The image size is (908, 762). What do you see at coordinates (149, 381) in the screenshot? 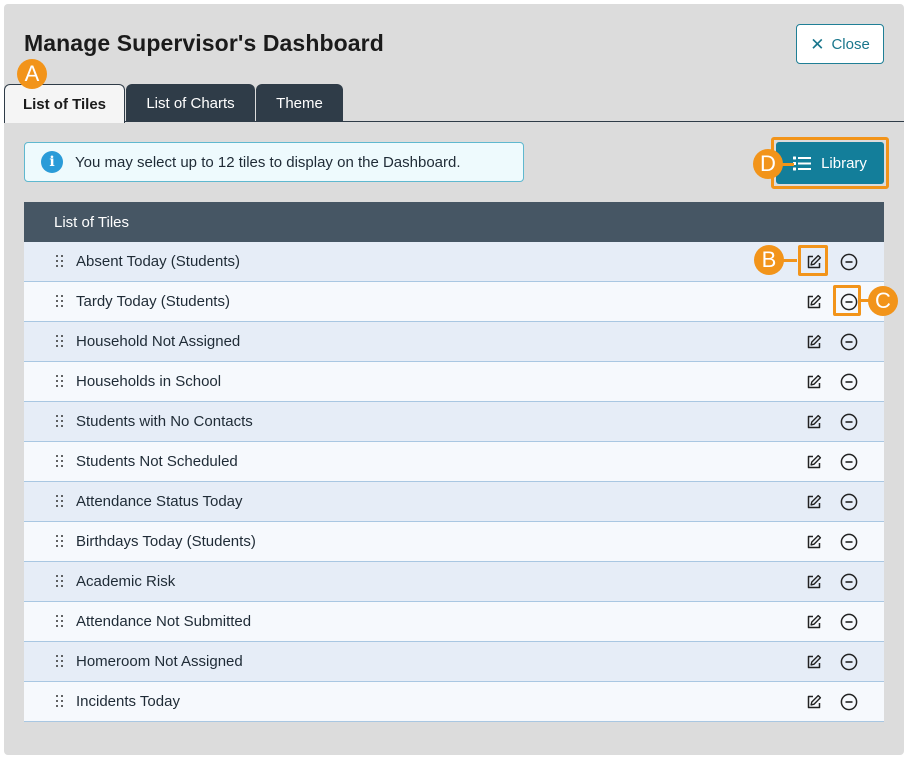
I see `tile-label: Households in School` at bounding box center [149, 381].